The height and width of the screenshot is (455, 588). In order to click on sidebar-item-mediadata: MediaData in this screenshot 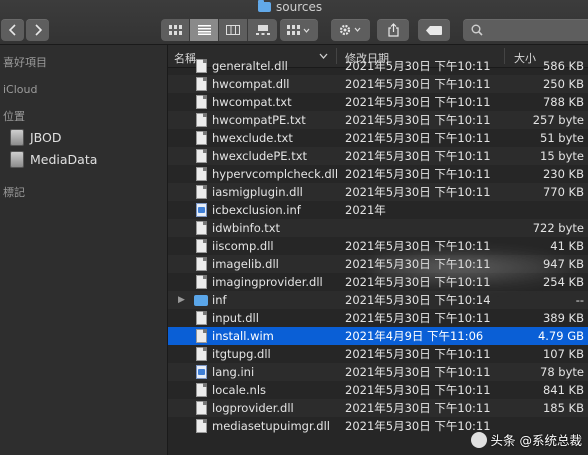, I will do `click(53, 159)`.